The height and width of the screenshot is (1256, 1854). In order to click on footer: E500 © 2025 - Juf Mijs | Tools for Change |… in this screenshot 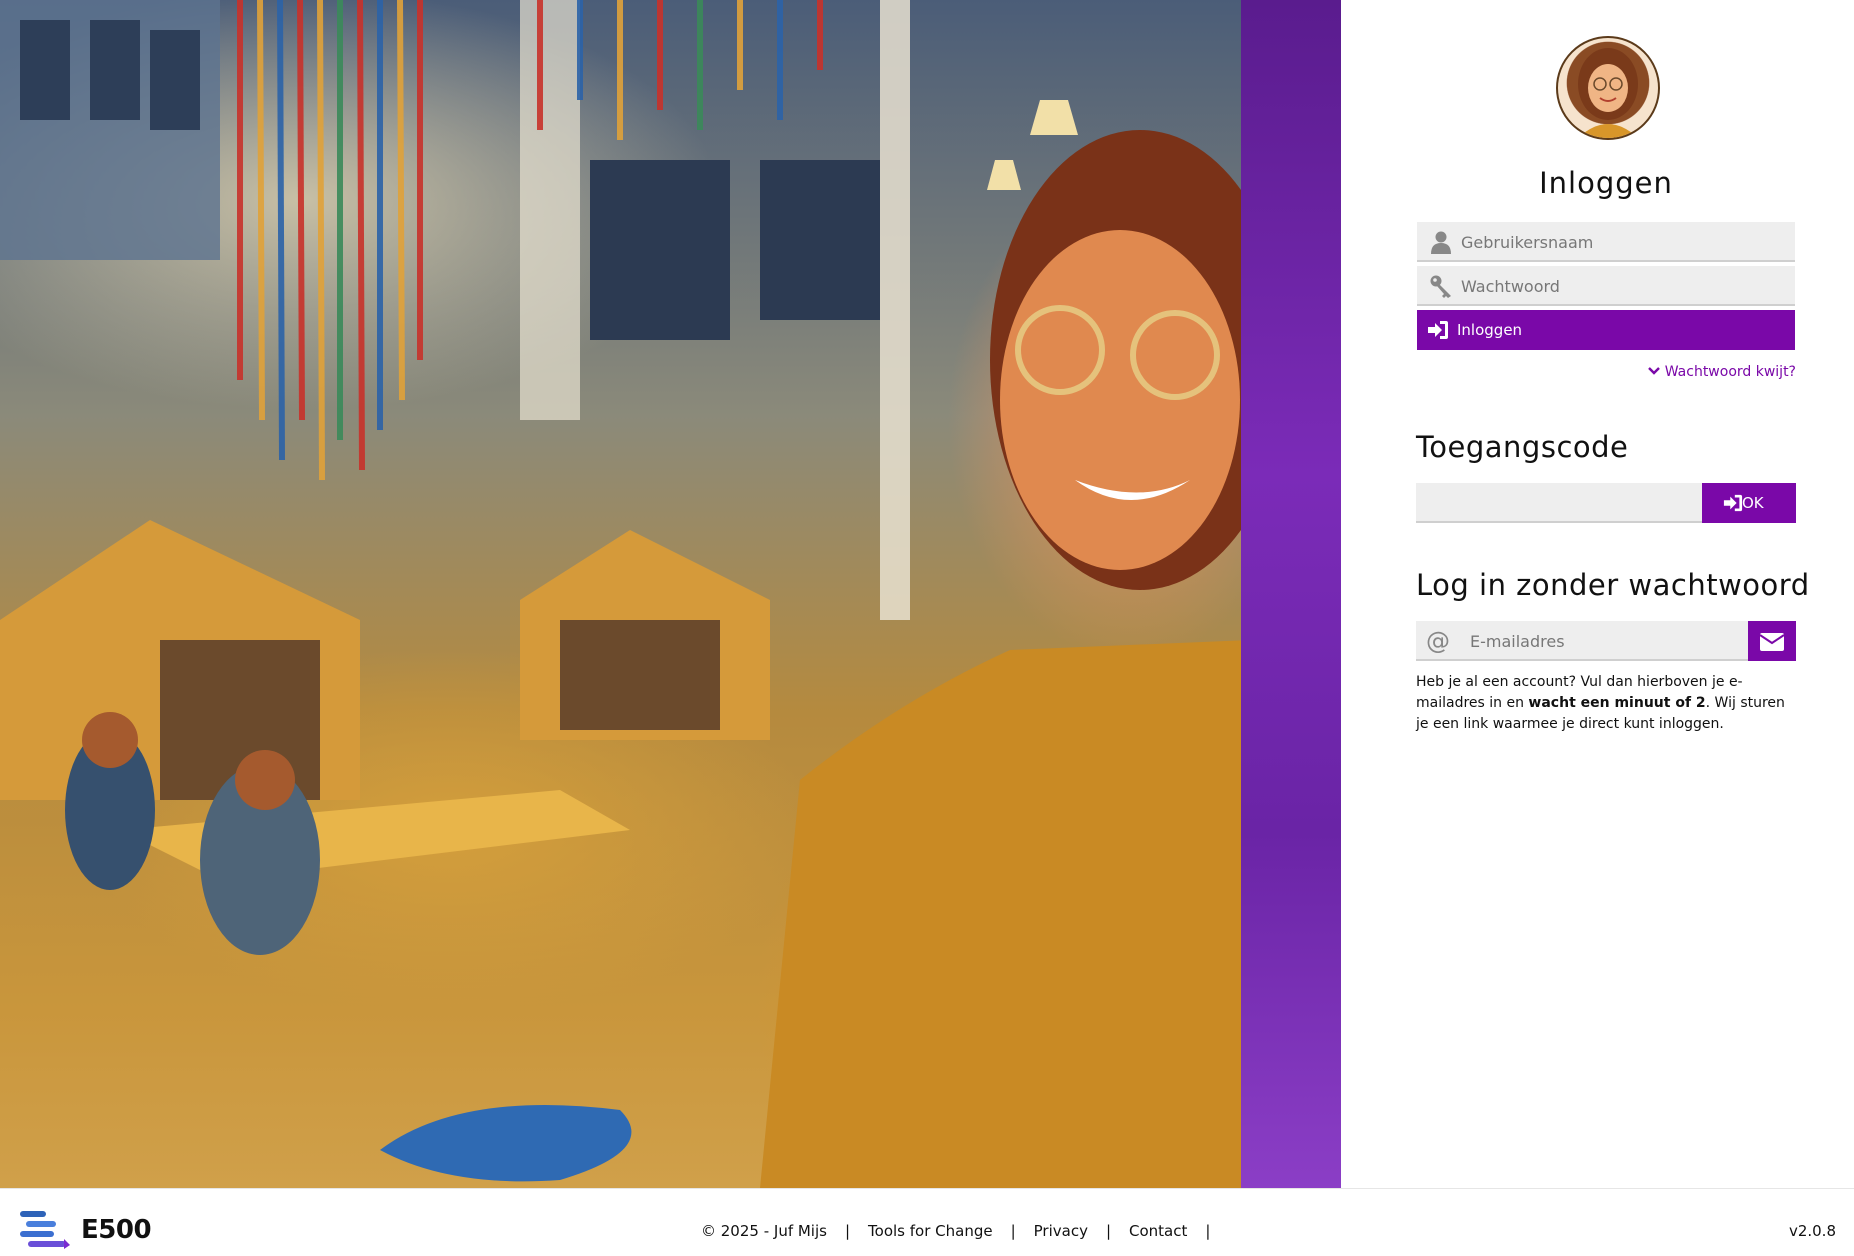, I will do `click(927, 1222)`.